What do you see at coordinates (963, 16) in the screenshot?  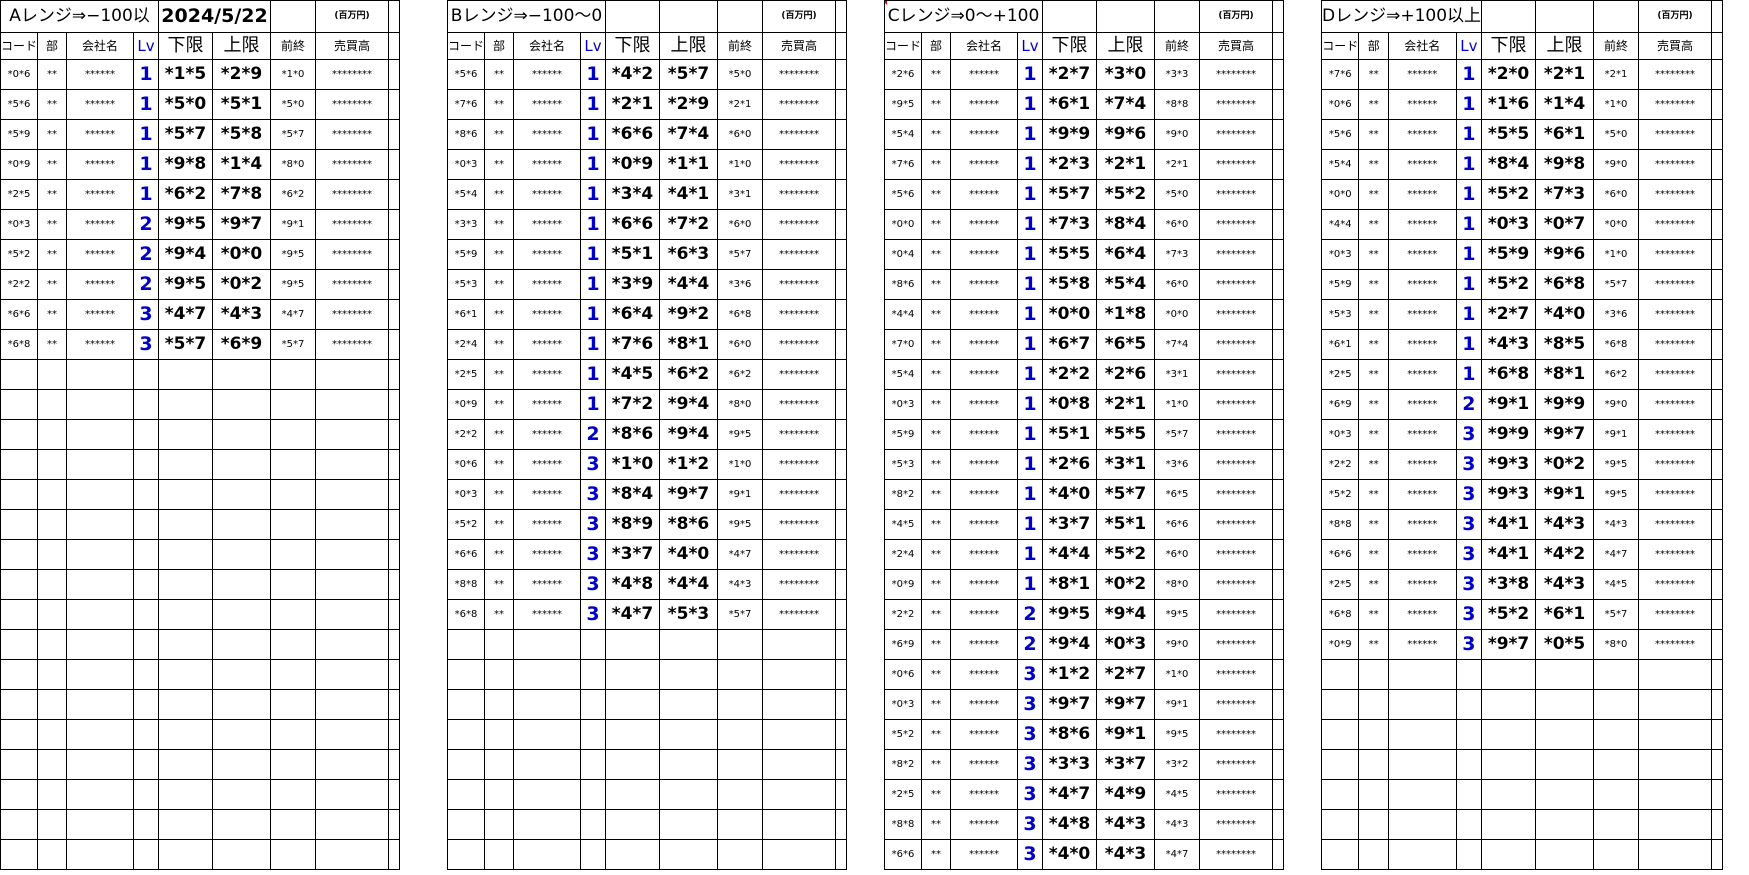 I see `block-title: Cレンジ⇒0〜+100` at bounding box center [963, 16].